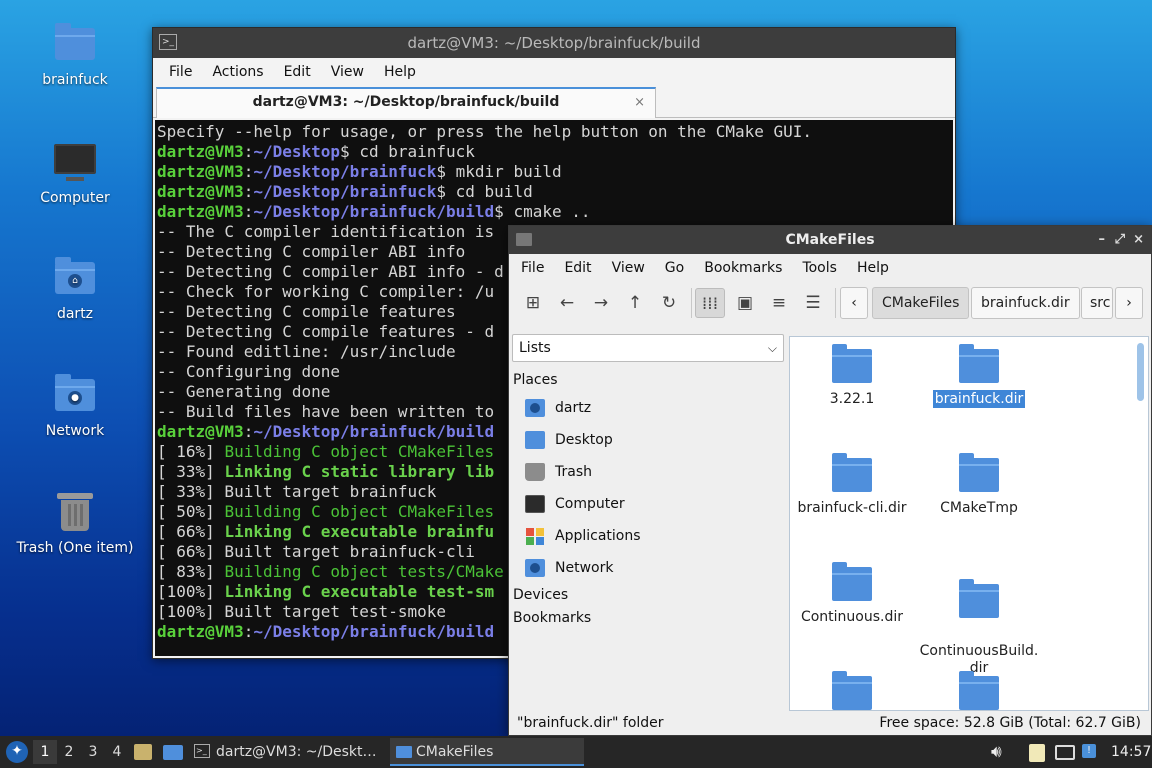 This screenshot has width=1152, height=768. Describe the element at coordinates (533, 303) in the screenshot. I see `new-tab-icon: ⊞` at that location.